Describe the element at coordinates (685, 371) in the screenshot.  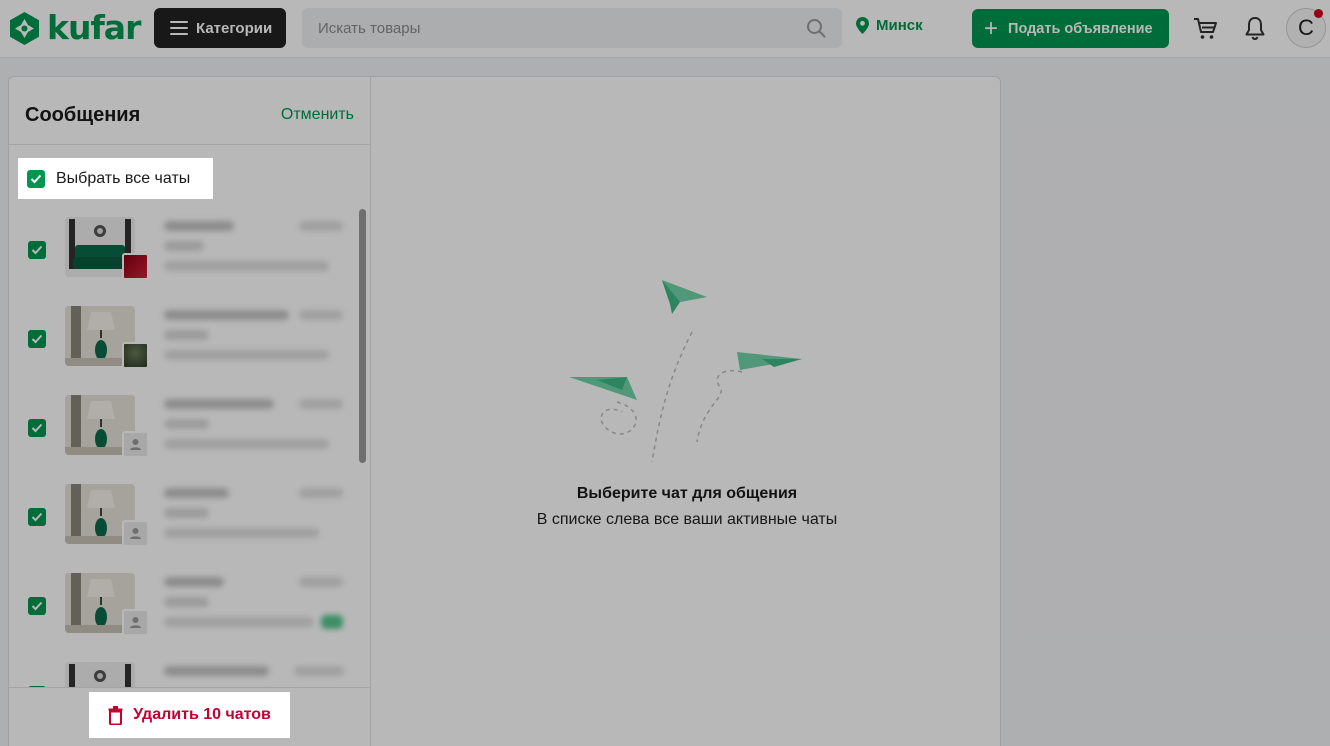
I see `paper-planes-illustration` at that location.